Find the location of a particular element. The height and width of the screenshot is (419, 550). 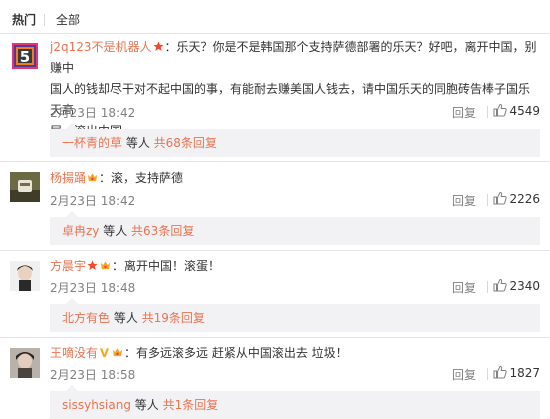

comment-time: 2月23日 18:48 is located at coordinates (93, 288).